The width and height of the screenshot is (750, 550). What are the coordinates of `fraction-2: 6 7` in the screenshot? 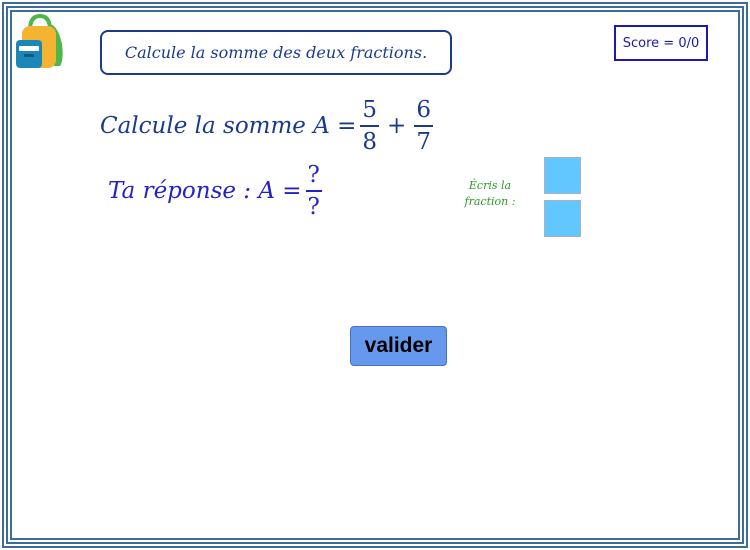 It's located at (423, 126).